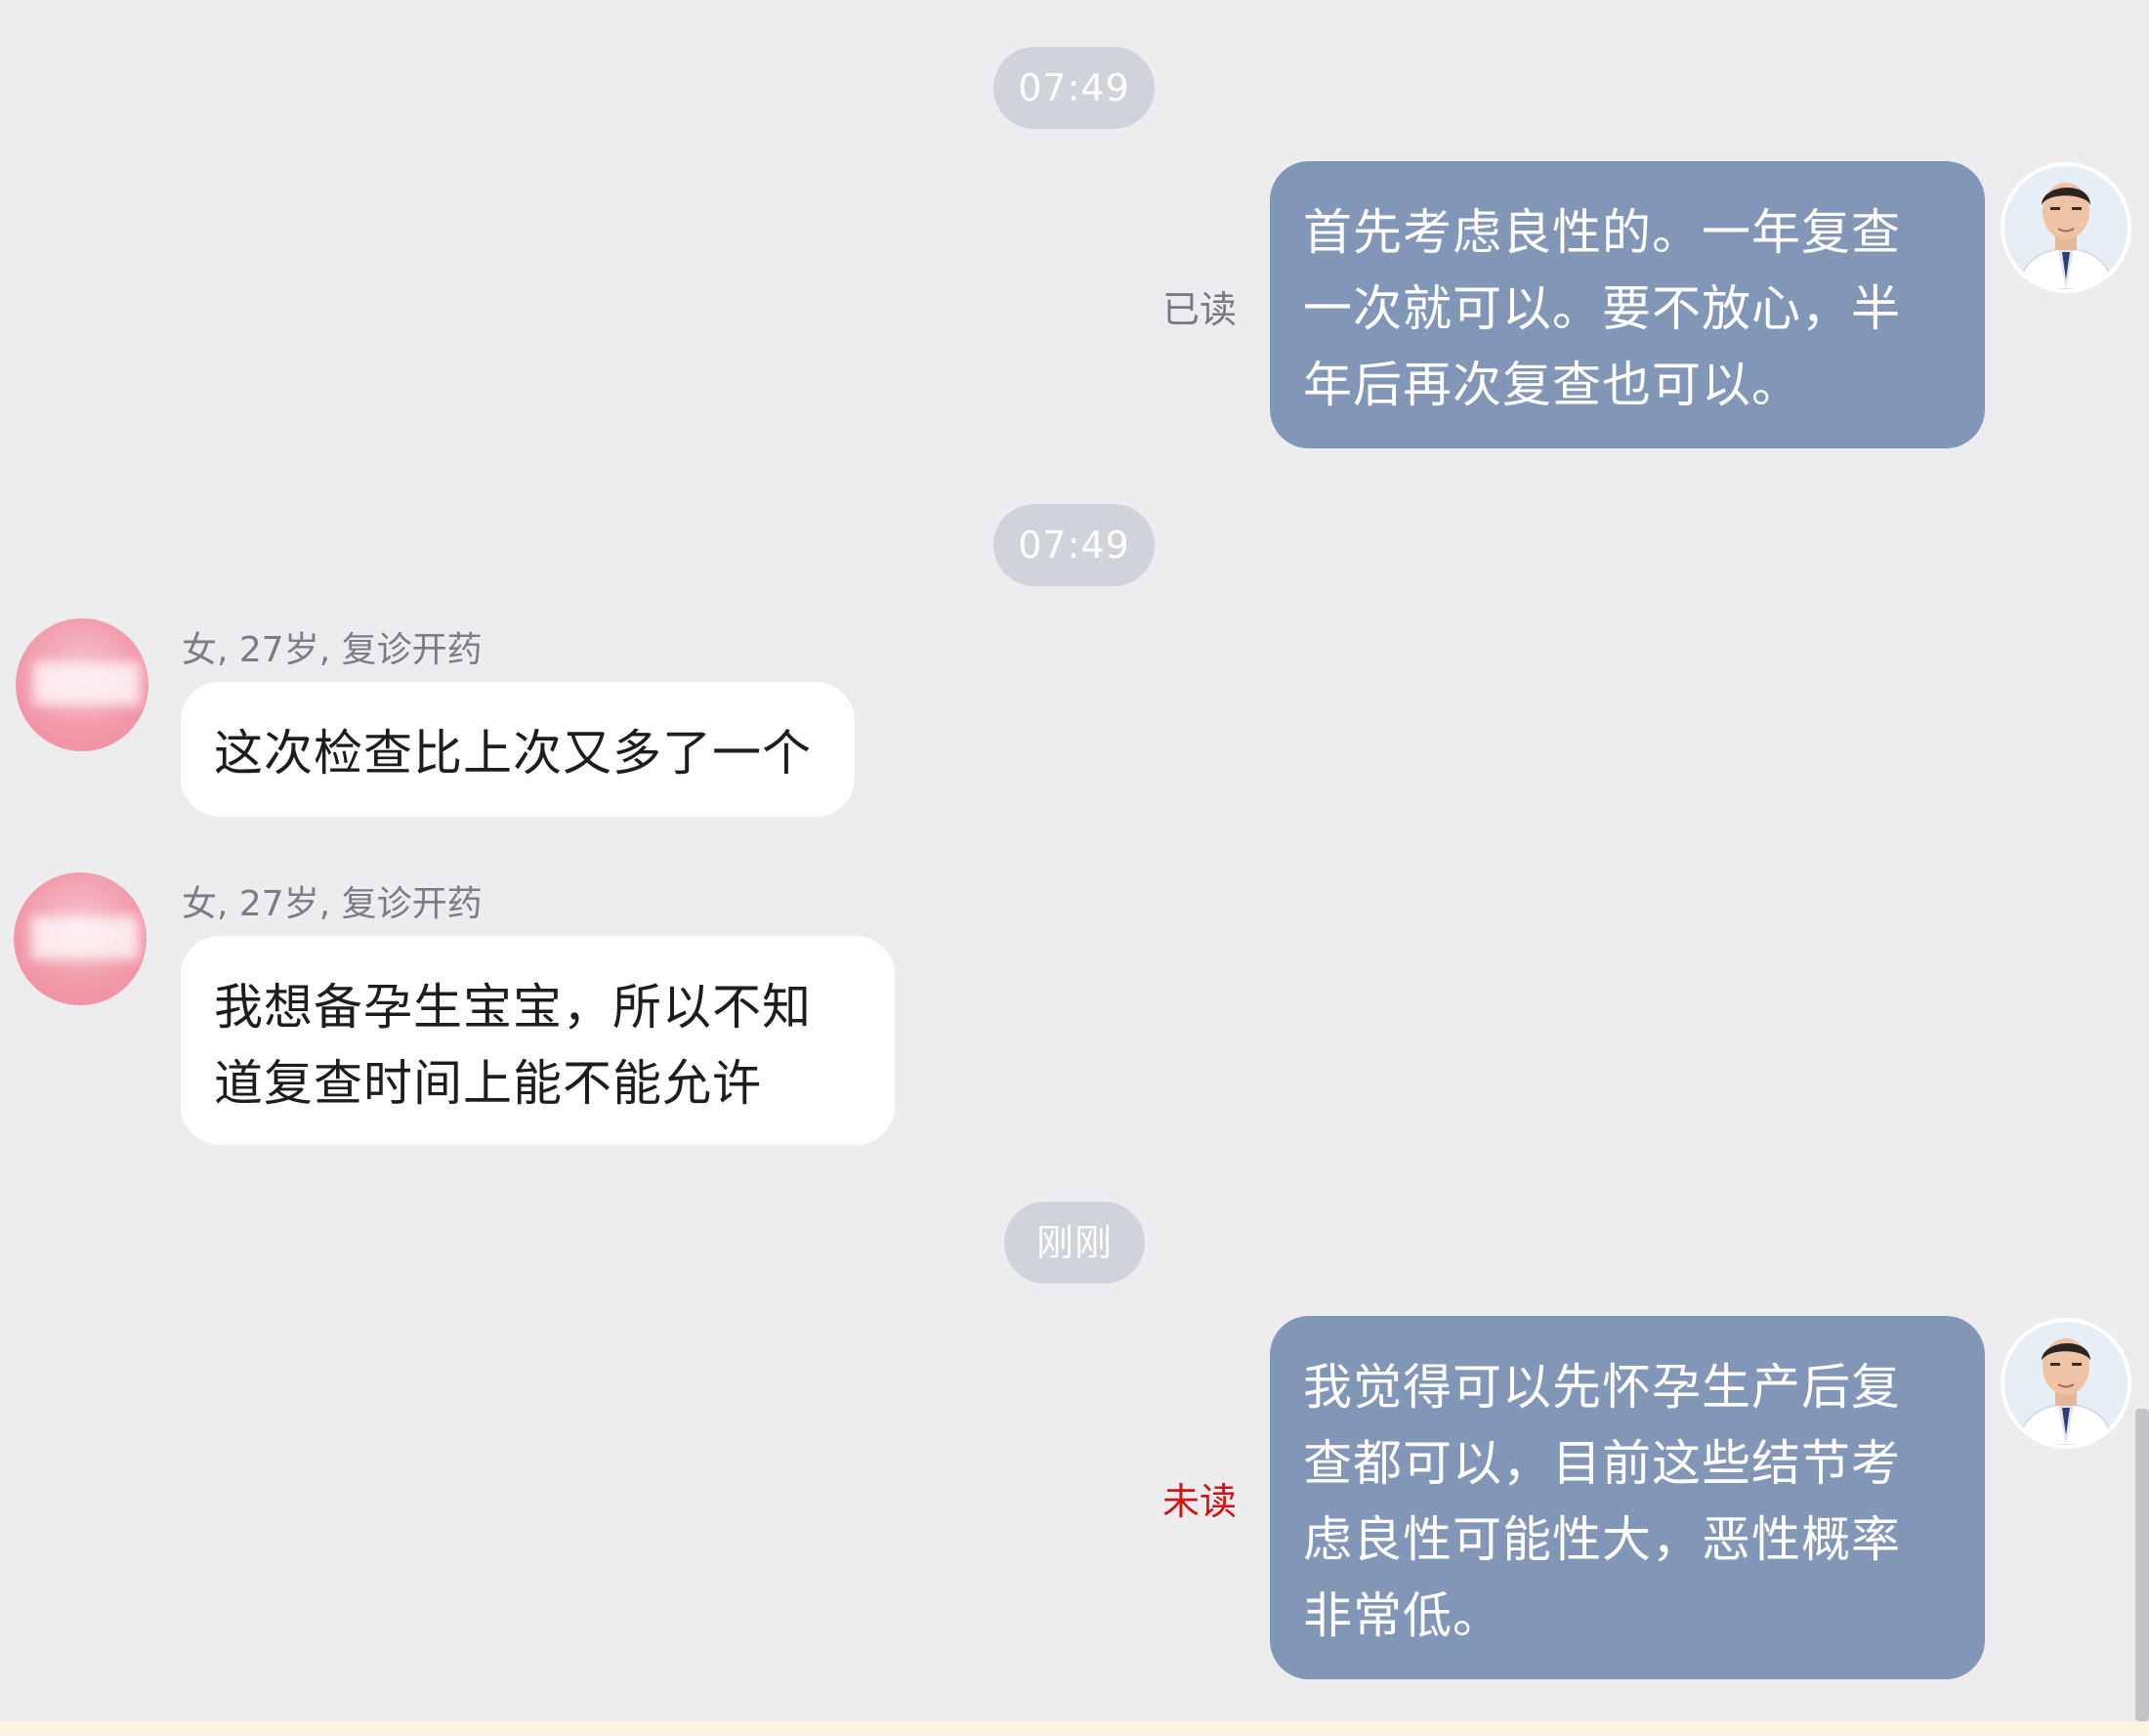 The image size is (2149, 1736). I want to click on timestamp-text: 刚刚, so click(1074, 1242).